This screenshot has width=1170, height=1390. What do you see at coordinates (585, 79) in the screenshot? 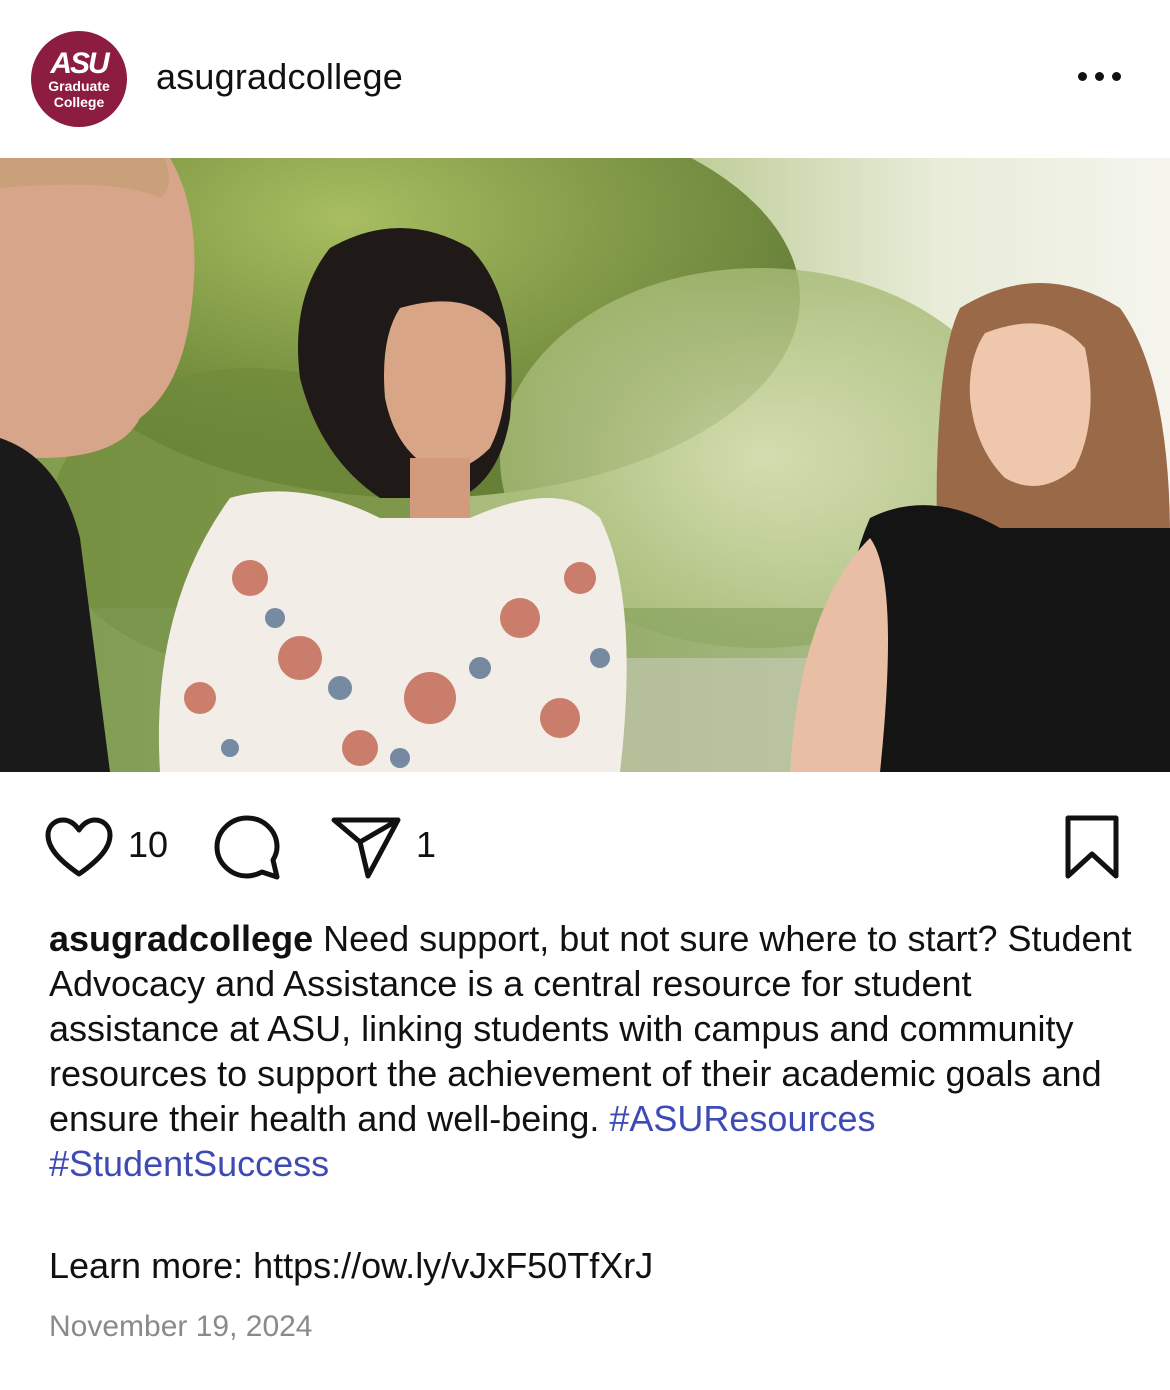
I see `post-header: ASU Graduate College asugradcollege` at bounding box center [585, 79].